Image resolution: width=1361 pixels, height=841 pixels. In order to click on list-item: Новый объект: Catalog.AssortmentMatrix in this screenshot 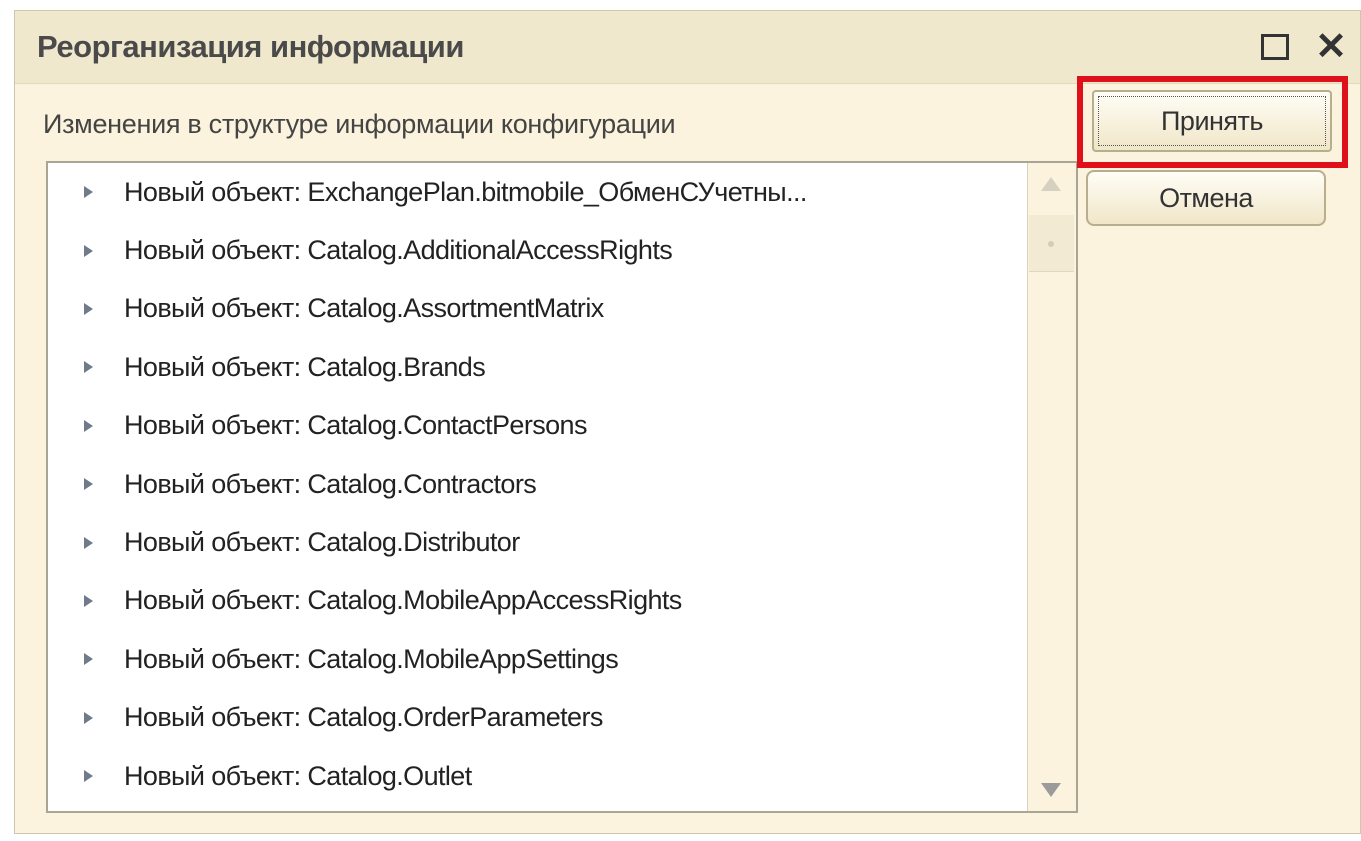, I will do `click(537, 309)`.